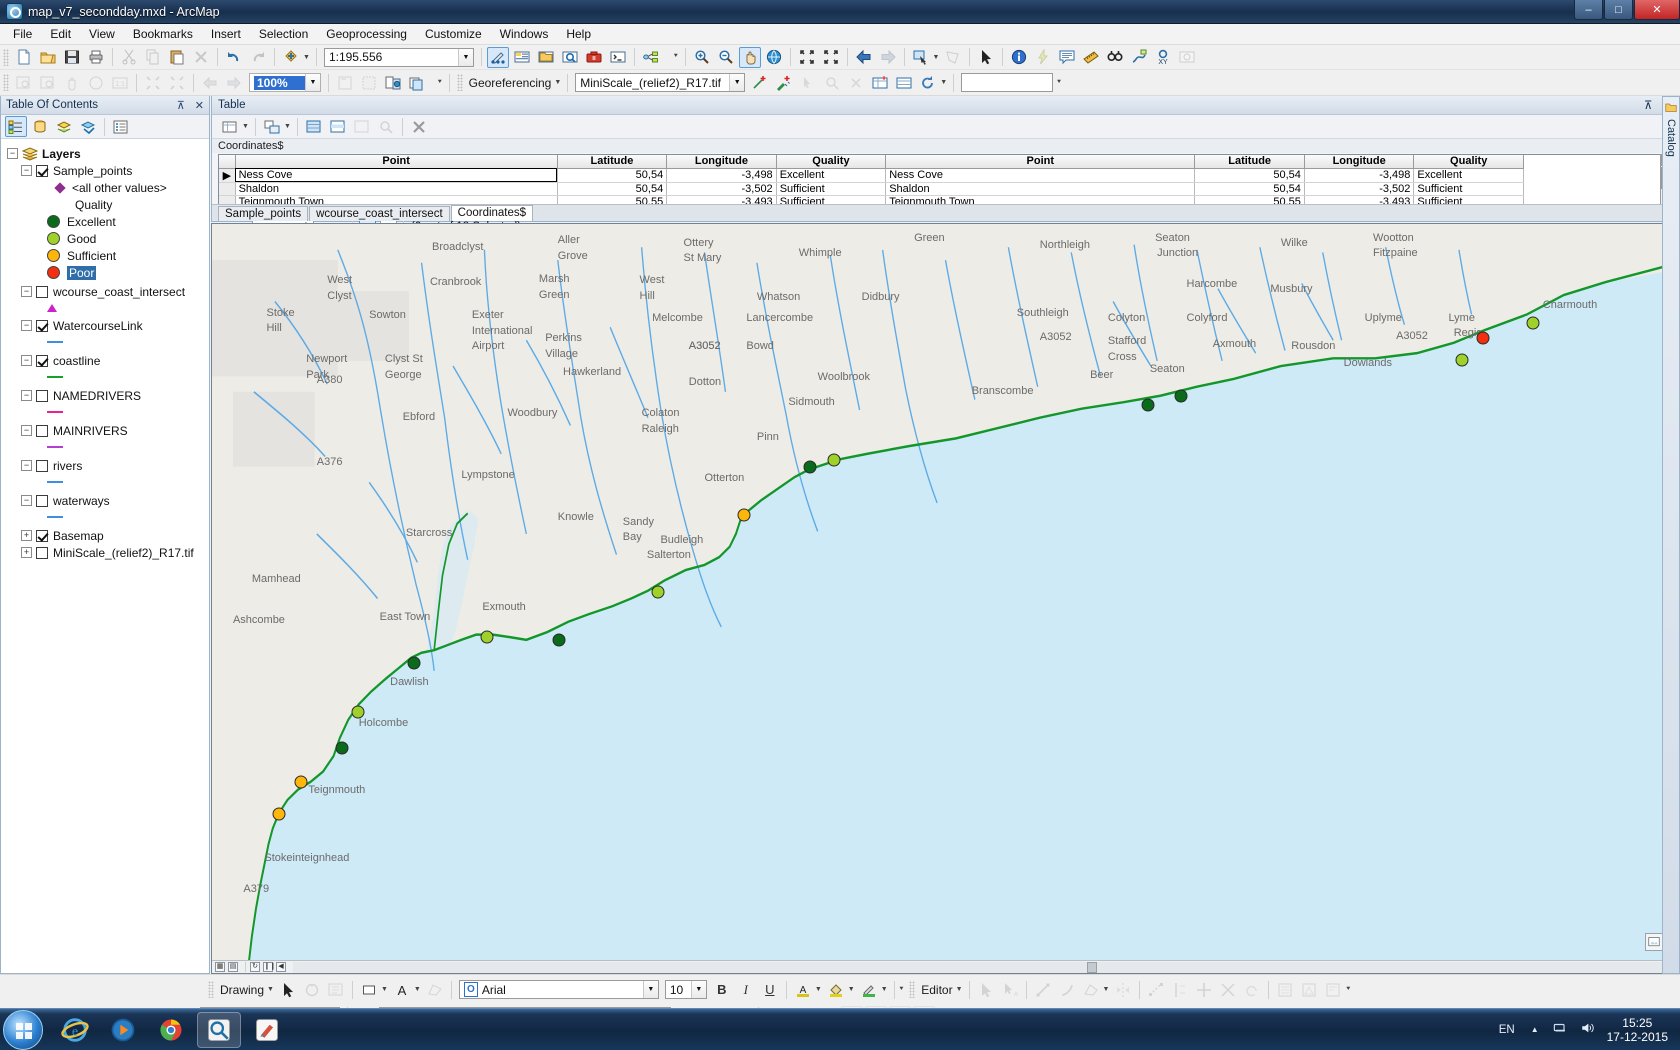  Describe the element at coordinates (1043, 57) in the screenshot. I see `hyperlink-icon` at that location.